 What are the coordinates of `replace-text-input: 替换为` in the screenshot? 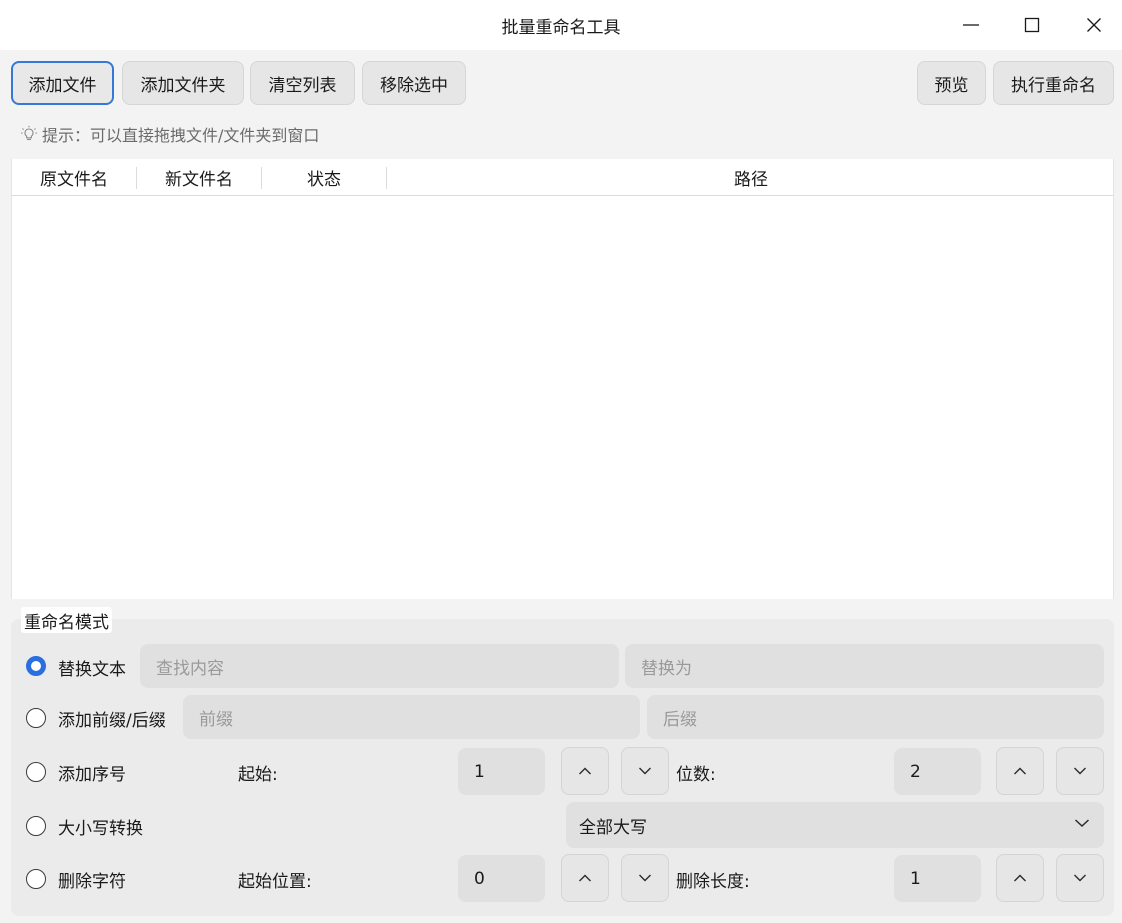 It's located at (864, 666).